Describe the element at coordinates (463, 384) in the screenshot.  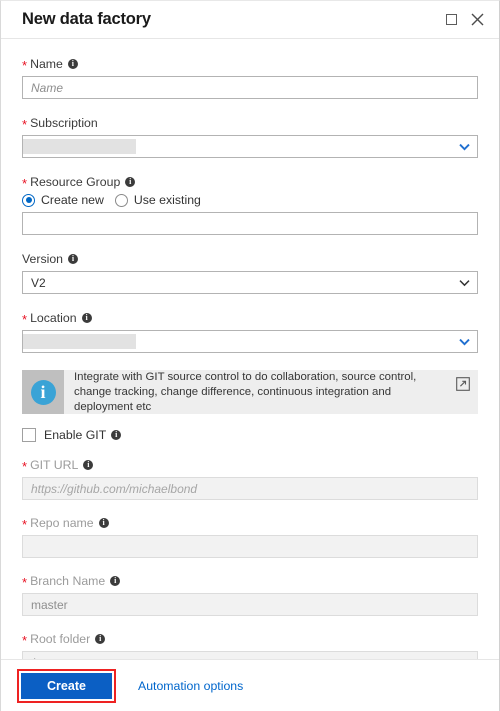
I see `external-link-icon` at that location.